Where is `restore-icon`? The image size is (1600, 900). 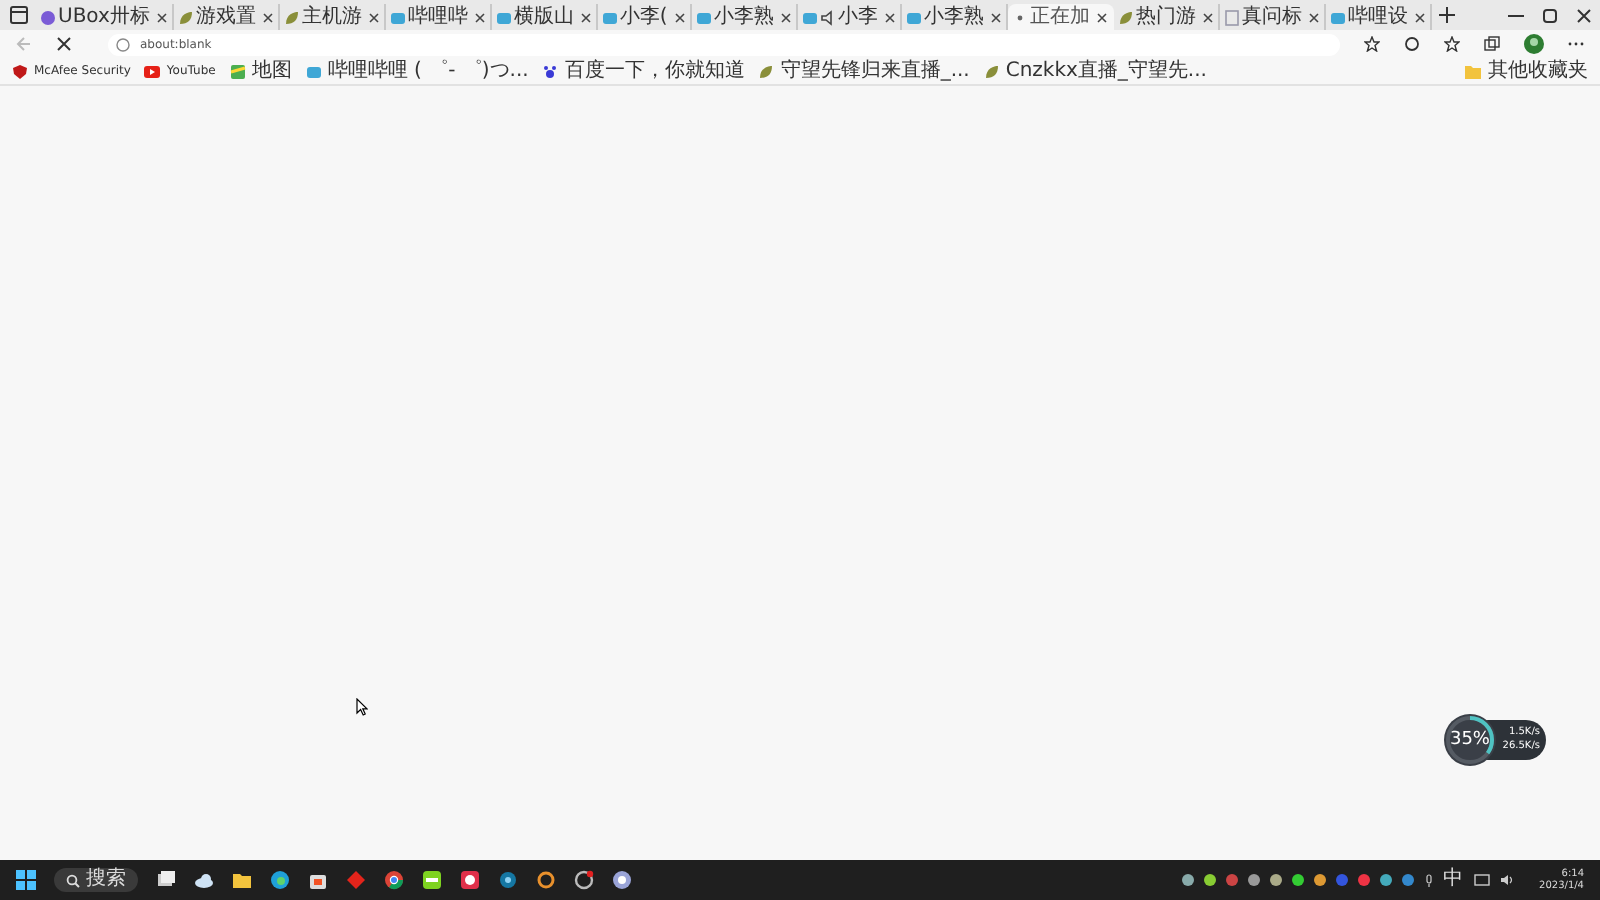 restore-icon is located at coordinates (1550, 15).